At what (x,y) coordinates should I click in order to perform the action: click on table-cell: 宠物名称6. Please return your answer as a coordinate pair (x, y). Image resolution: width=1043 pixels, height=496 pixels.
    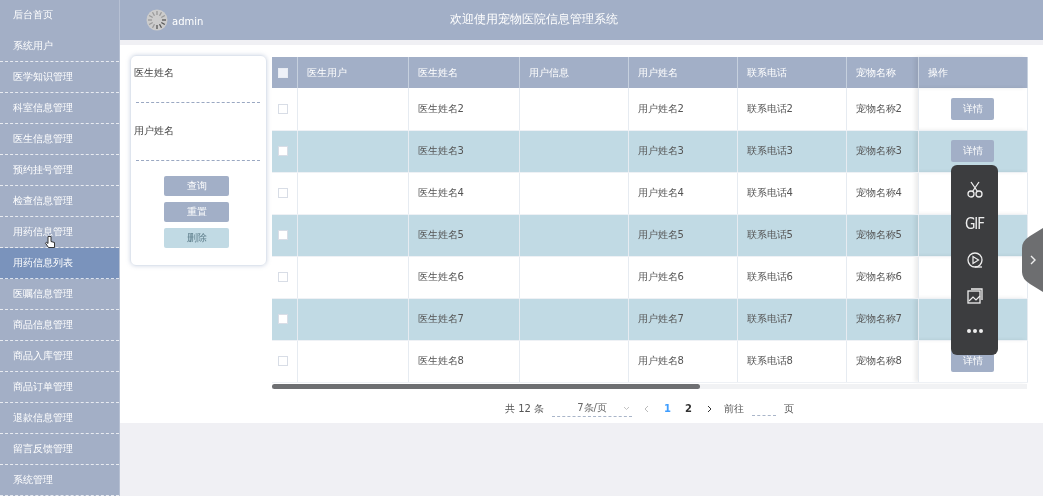
    Looking at the image, I should click on (882, 277).